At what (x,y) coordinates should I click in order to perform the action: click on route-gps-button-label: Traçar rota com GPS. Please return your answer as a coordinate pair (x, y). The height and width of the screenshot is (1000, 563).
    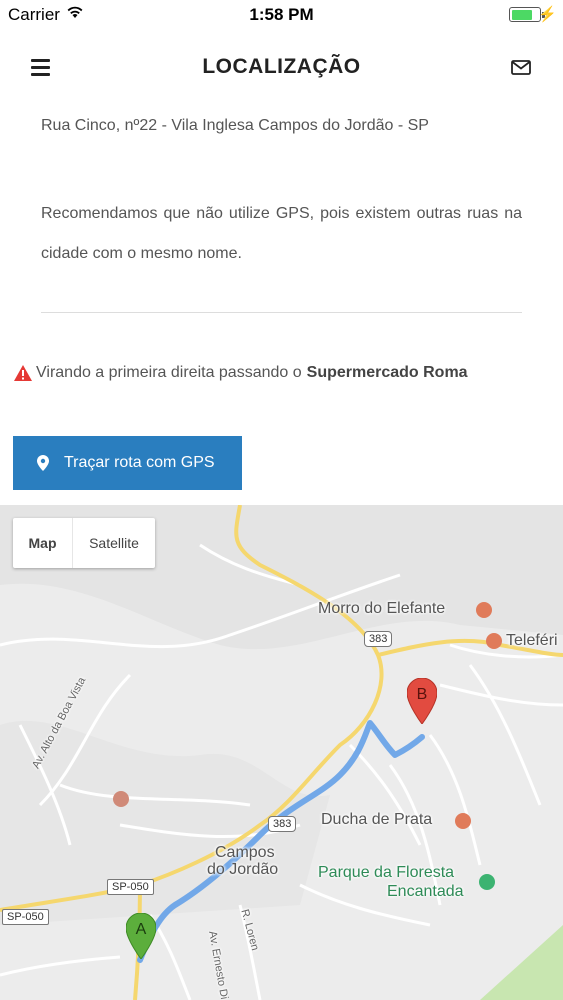
    Looking at the image, I should click on (139, 462).